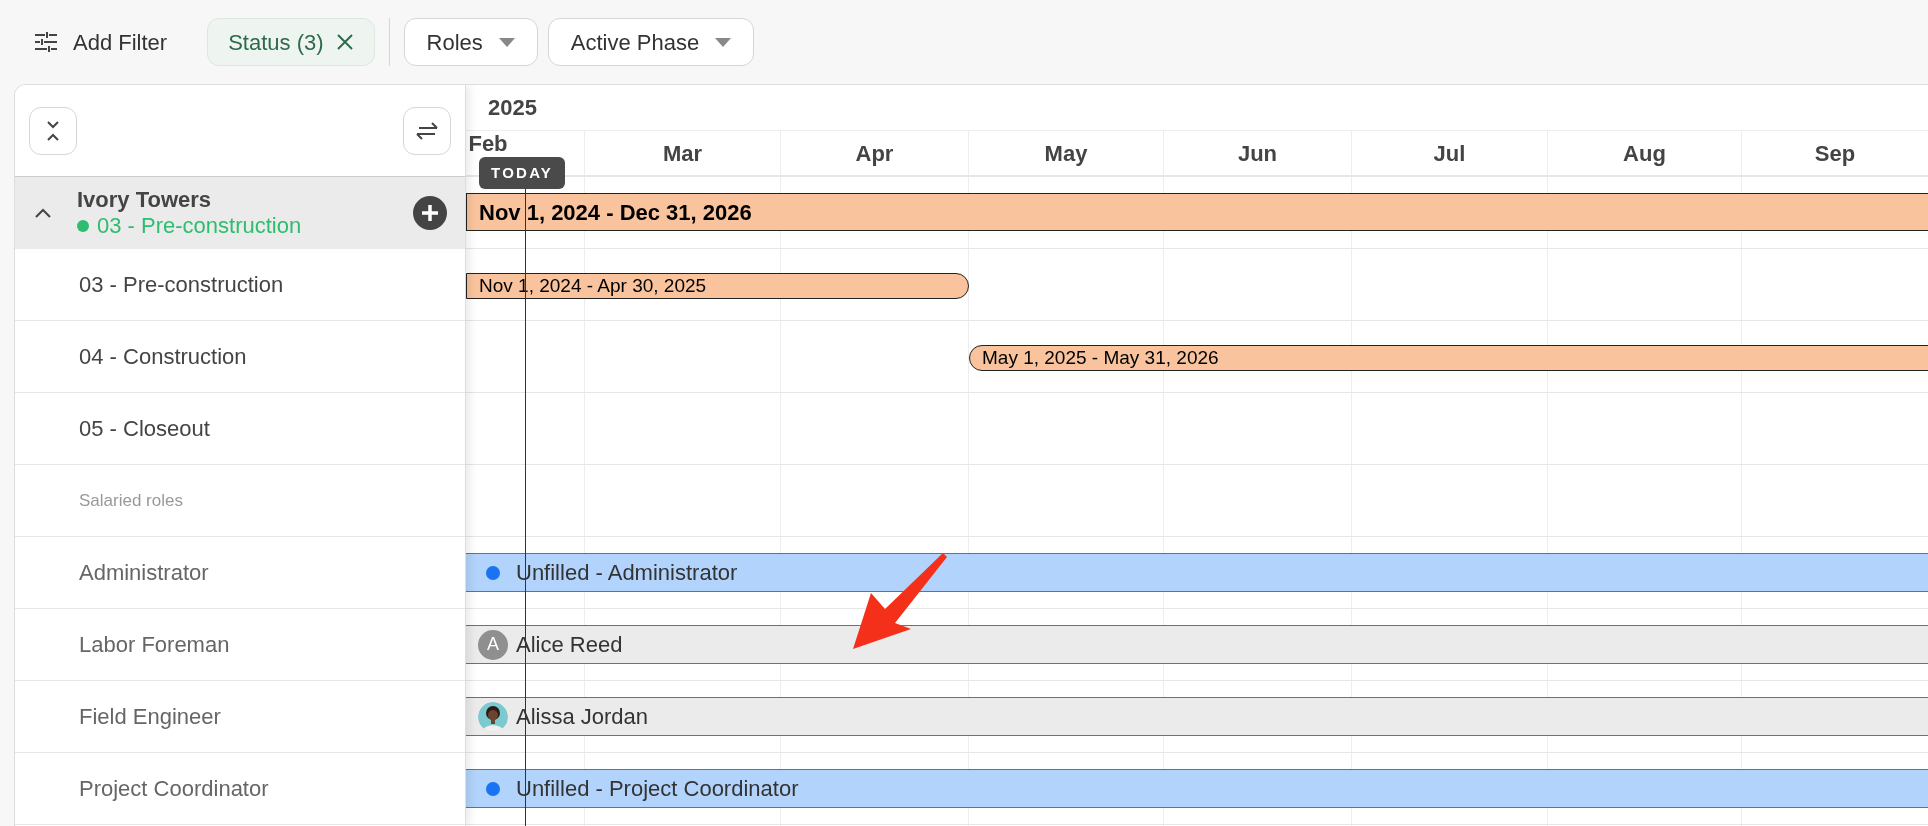 The image size is (1928, 826). Describe the element at coordinates (1448, 358) in the screenshot. I see `phase-bar: May 1, 2025 - May 31, 2026` at that location.